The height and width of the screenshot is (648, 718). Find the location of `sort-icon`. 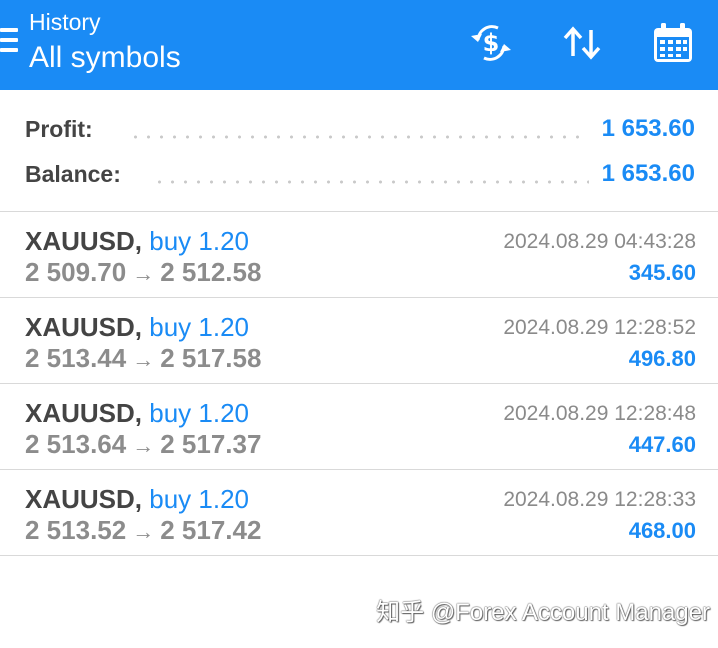

sort-icon is located at coordinates (583, 43).